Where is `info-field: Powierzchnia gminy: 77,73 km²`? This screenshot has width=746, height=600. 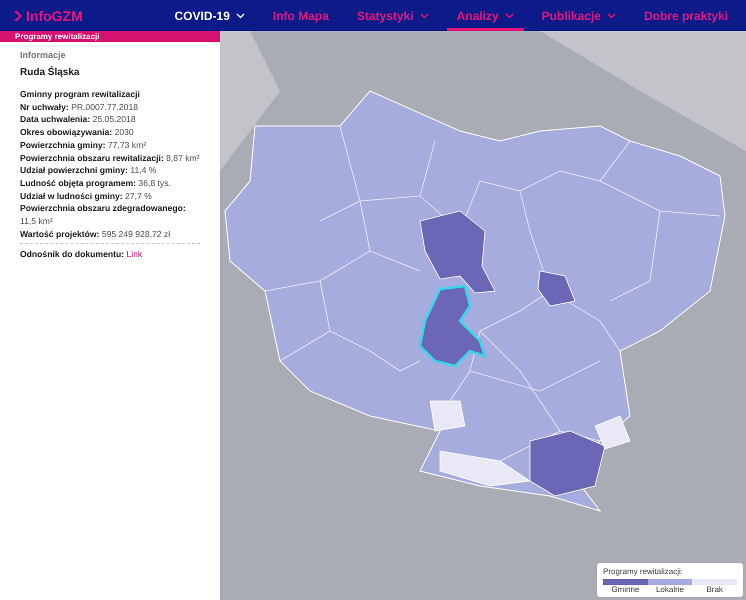
info-field: Powierzchnia gminy: 77,73 km² is located at coordinates (110, 145).